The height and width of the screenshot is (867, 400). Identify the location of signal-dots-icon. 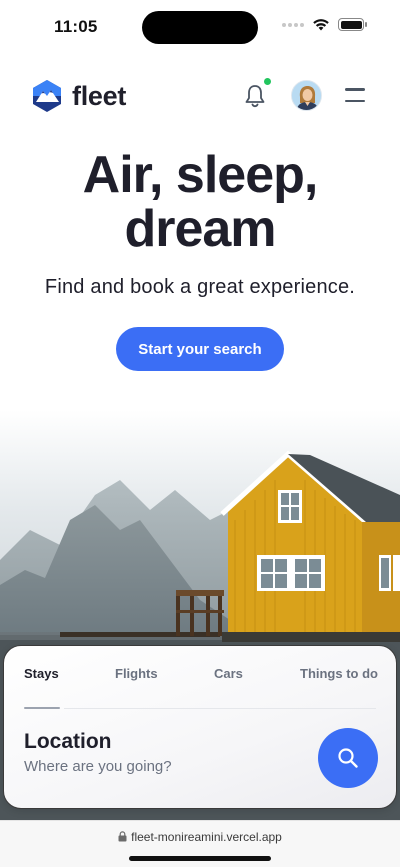
(293, 24).